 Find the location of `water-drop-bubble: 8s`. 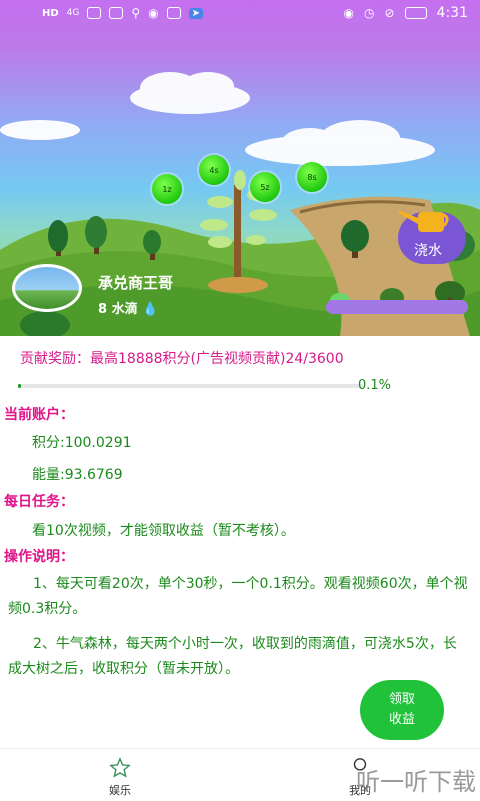

water-drop-bubble: 8s is located at coordinates (312, 177).